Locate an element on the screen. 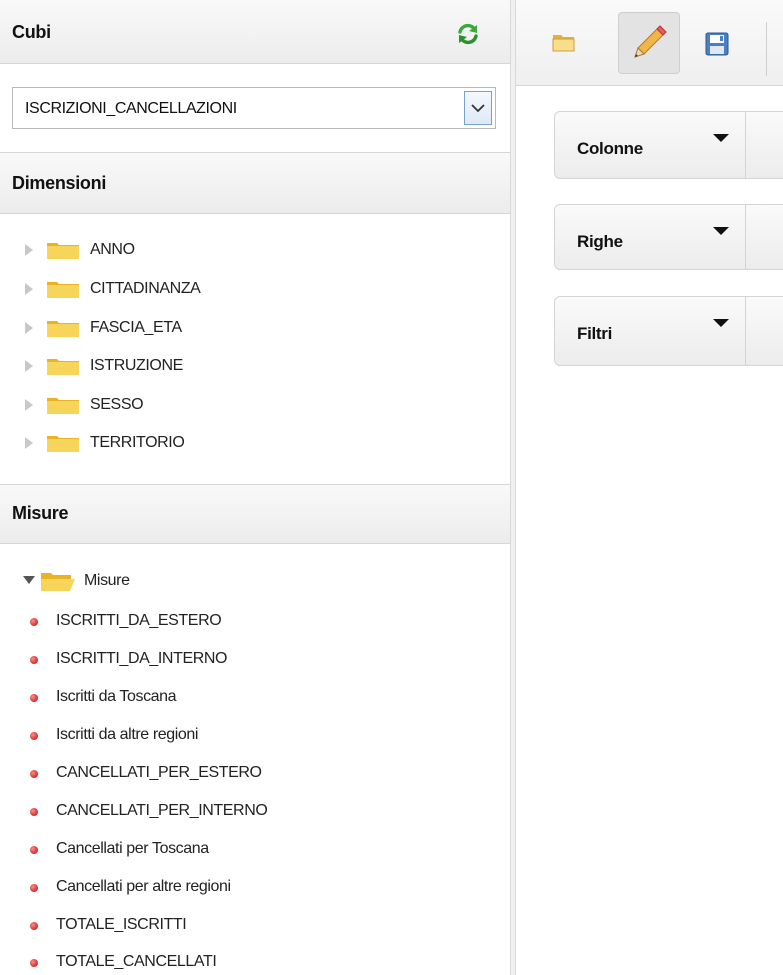 This screenshot has height=975, width=783. cubes-title: Cubi is located at coordinates (31, 32).